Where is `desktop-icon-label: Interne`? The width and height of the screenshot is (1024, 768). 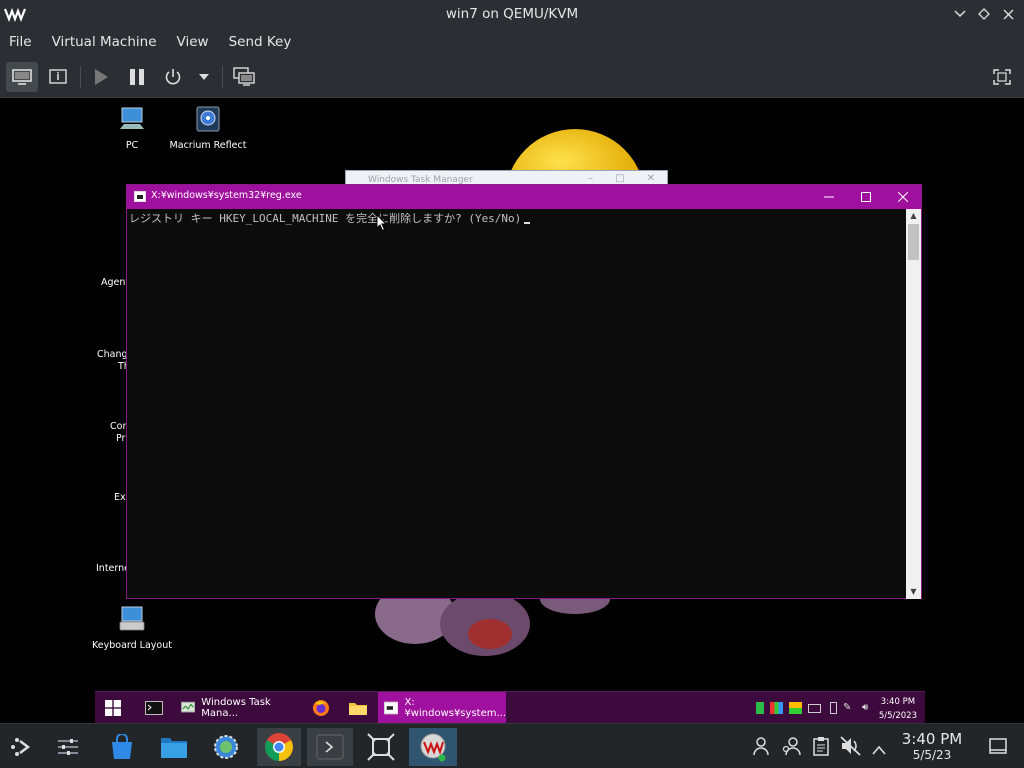
desktop-icon-label: Interne is located at coordinates (113, 568).